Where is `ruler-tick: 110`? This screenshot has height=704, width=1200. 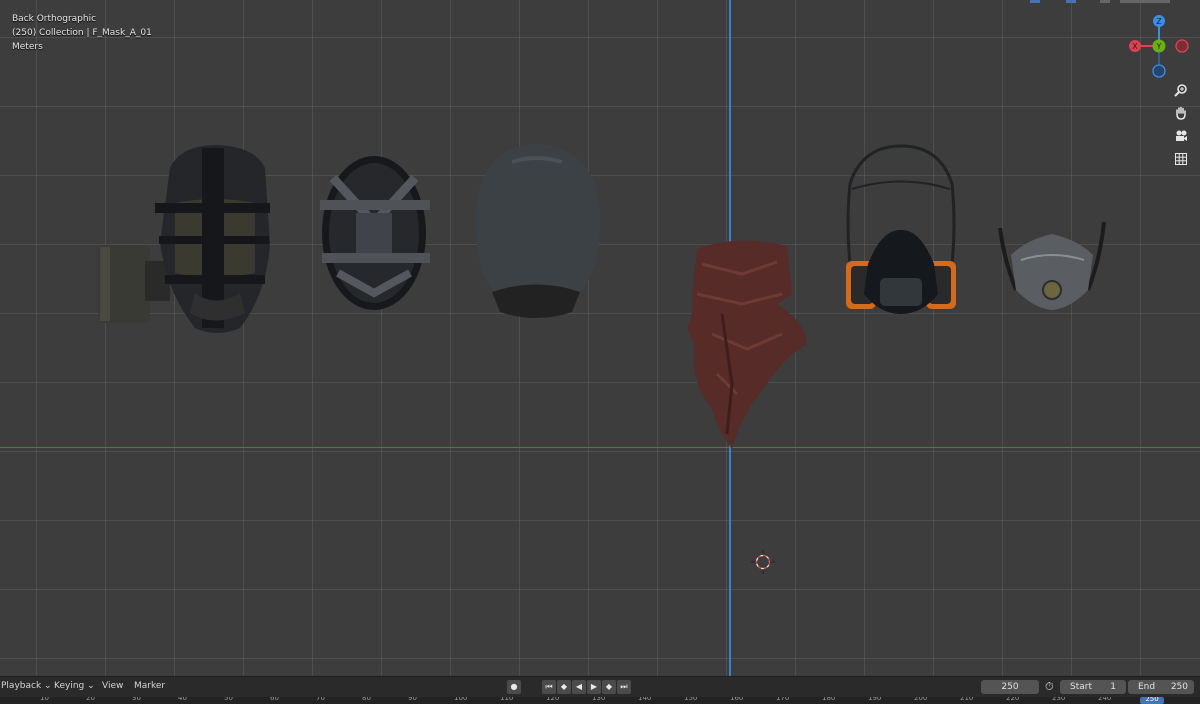 ruler-tick: 110 is located at coordinates (507, 699).